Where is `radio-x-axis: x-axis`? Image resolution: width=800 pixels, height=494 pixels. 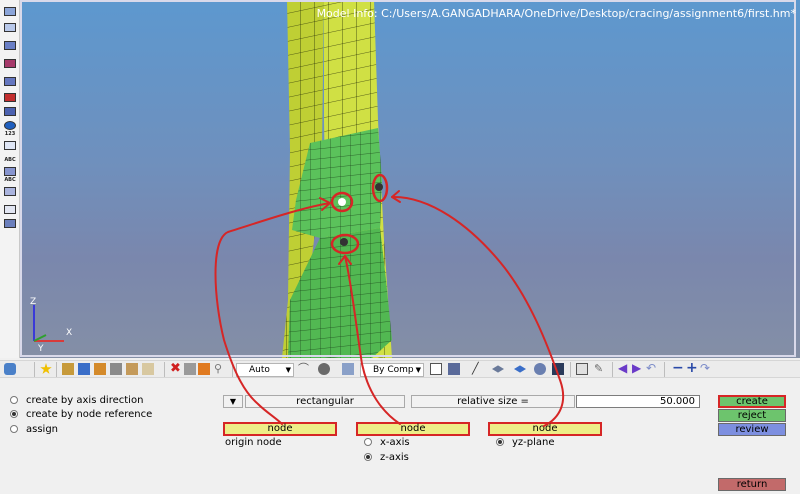
radio-x-axis: x-axis is located at coordinates (387, 442).